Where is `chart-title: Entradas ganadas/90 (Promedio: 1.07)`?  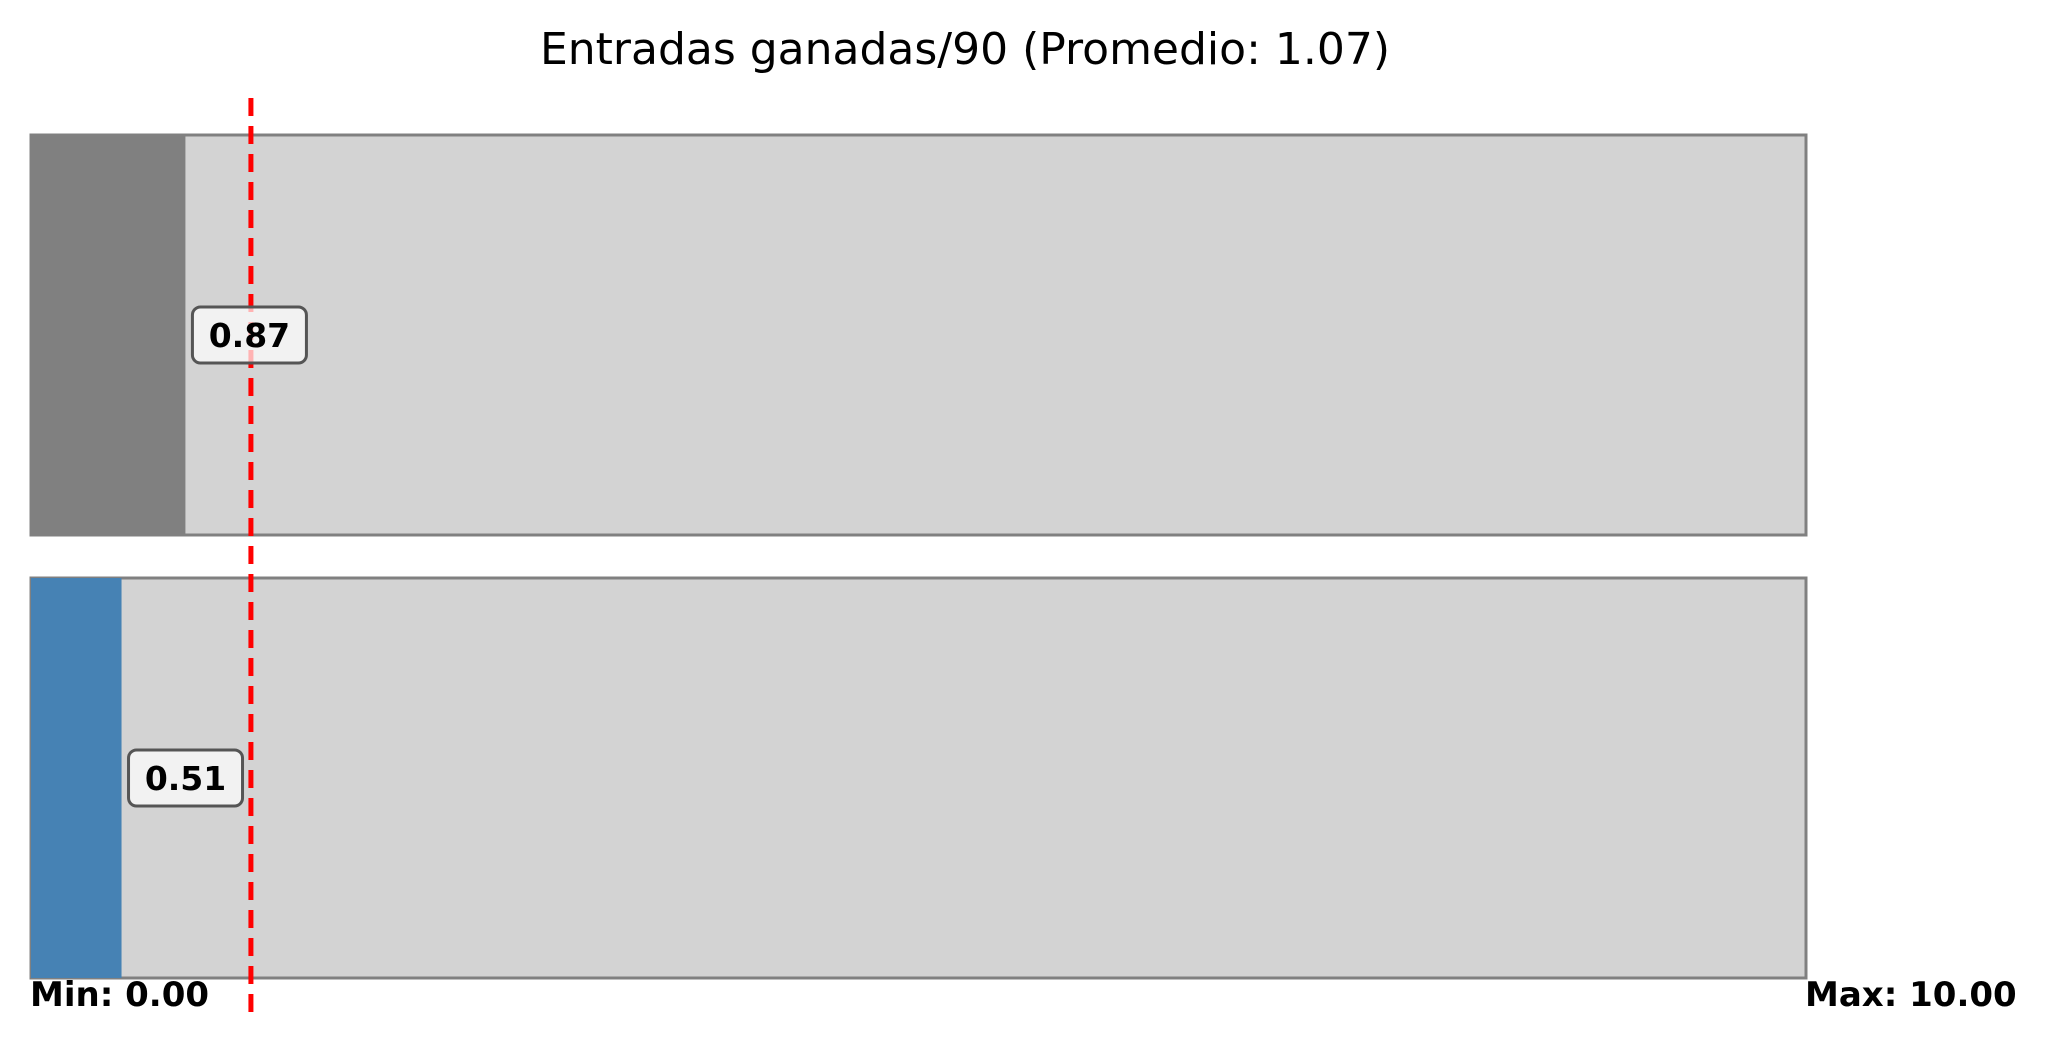
chart-title: Entradas ganadas/90 (Promedio: 1.07) is located at coordinates (965, 49).